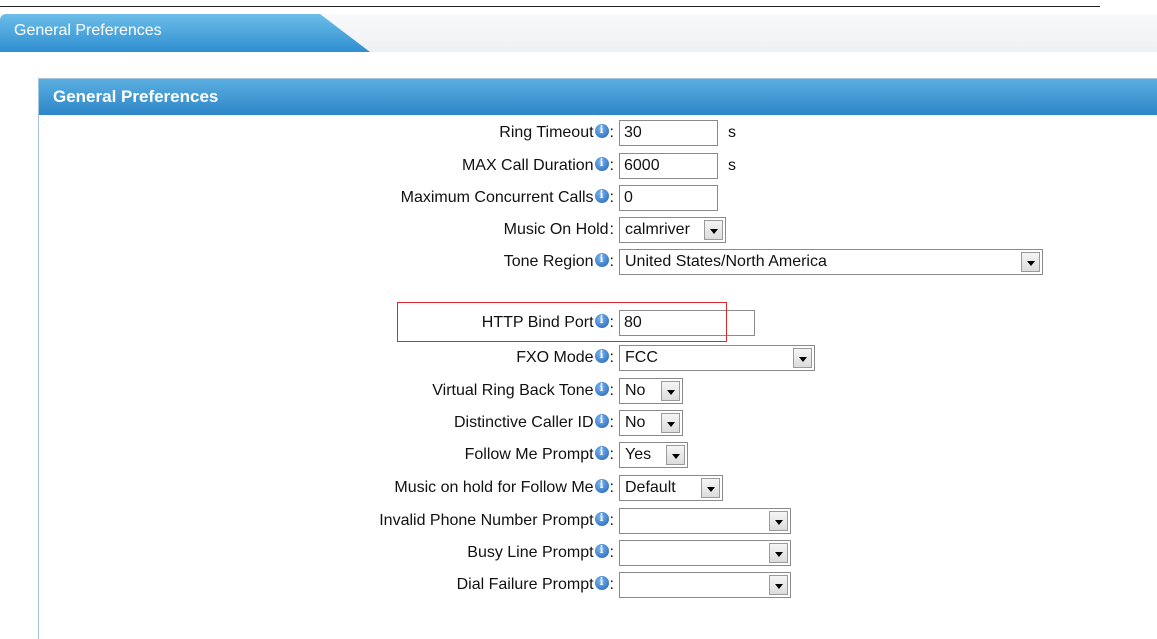 The height and width of the screenshot is (639, 1157). What do you see at coordinates (671, 488) in the screenshot?
I see `moh-follow-me-select: Default` at bounding box center [671, 488].